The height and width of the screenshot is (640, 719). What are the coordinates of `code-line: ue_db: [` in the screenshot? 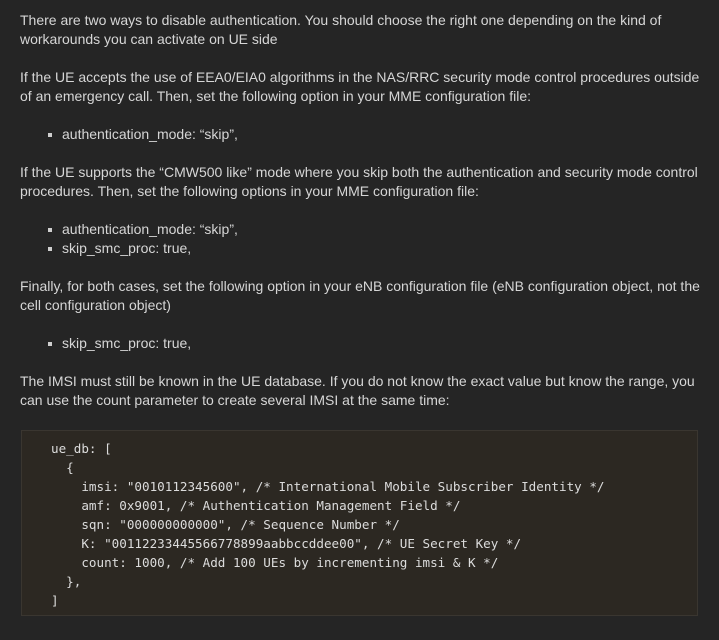 It's located at (81, 448).